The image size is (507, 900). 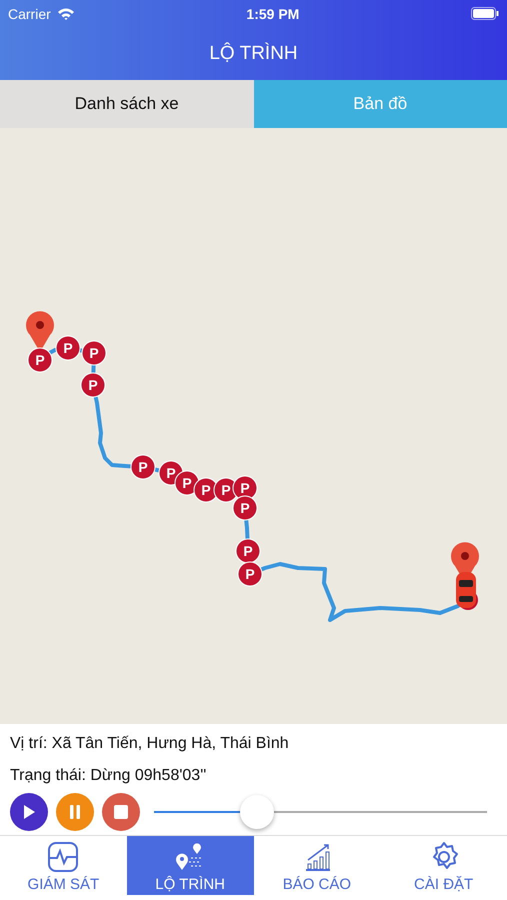 What do you see at coordinates (444, 884) in the screenshot?
I see `tab-bar-label: CÀI ĐẶT` at bounding box center [444, 884].